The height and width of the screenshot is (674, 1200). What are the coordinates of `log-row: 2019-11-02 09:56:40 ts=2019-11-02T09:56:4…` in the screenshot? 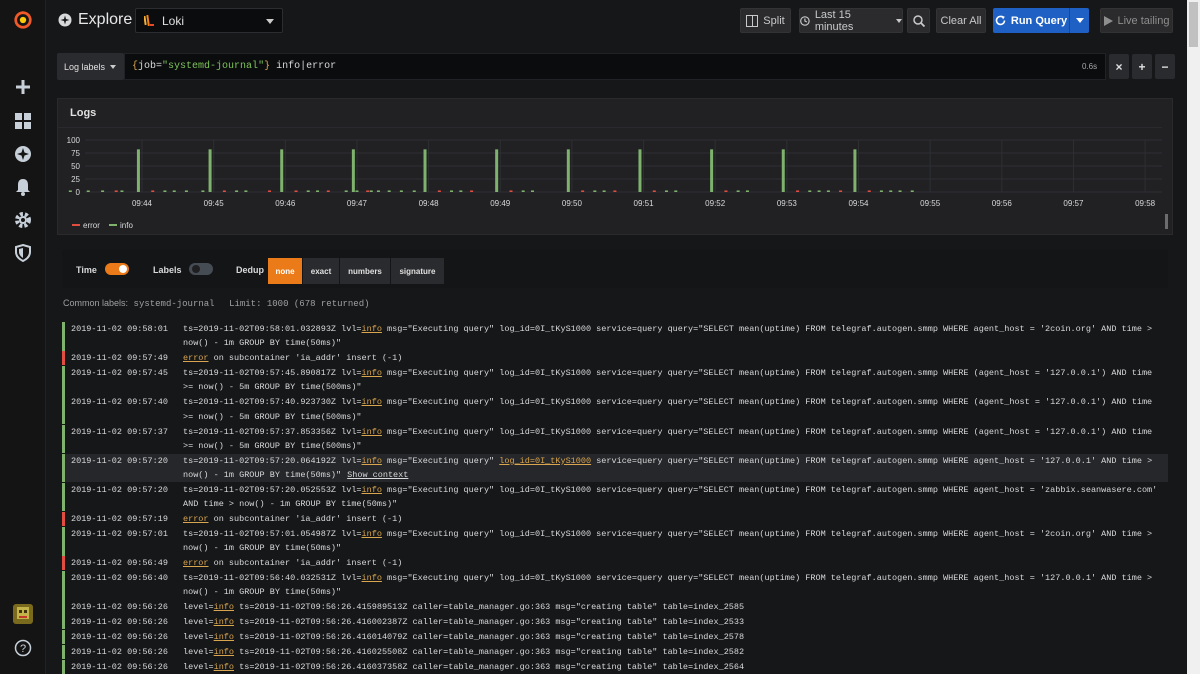 It's located at (615, 585).